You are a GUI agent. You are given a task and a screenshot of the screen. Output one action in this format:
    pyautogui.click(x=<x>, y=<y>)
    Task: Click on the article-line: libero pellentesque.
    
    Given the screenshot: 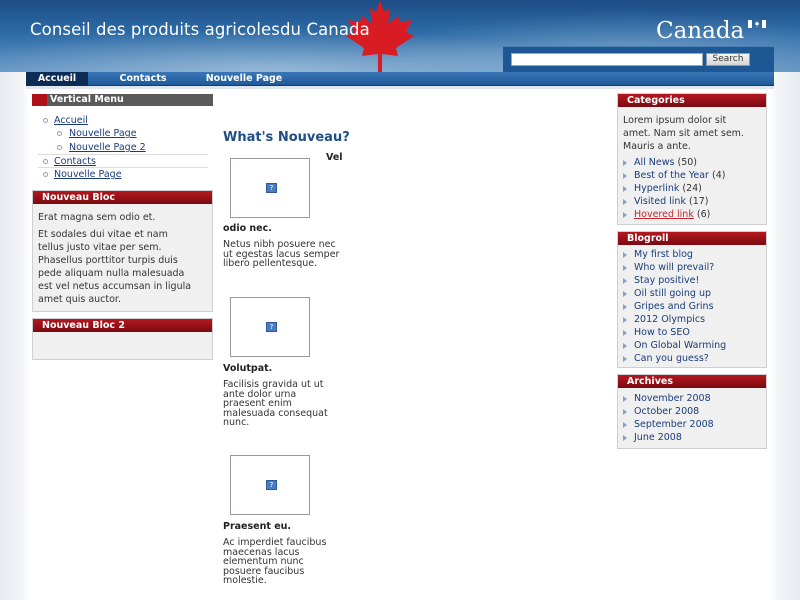 What is the action you would take?
    pyautogui.click(x=270, y=263)
    